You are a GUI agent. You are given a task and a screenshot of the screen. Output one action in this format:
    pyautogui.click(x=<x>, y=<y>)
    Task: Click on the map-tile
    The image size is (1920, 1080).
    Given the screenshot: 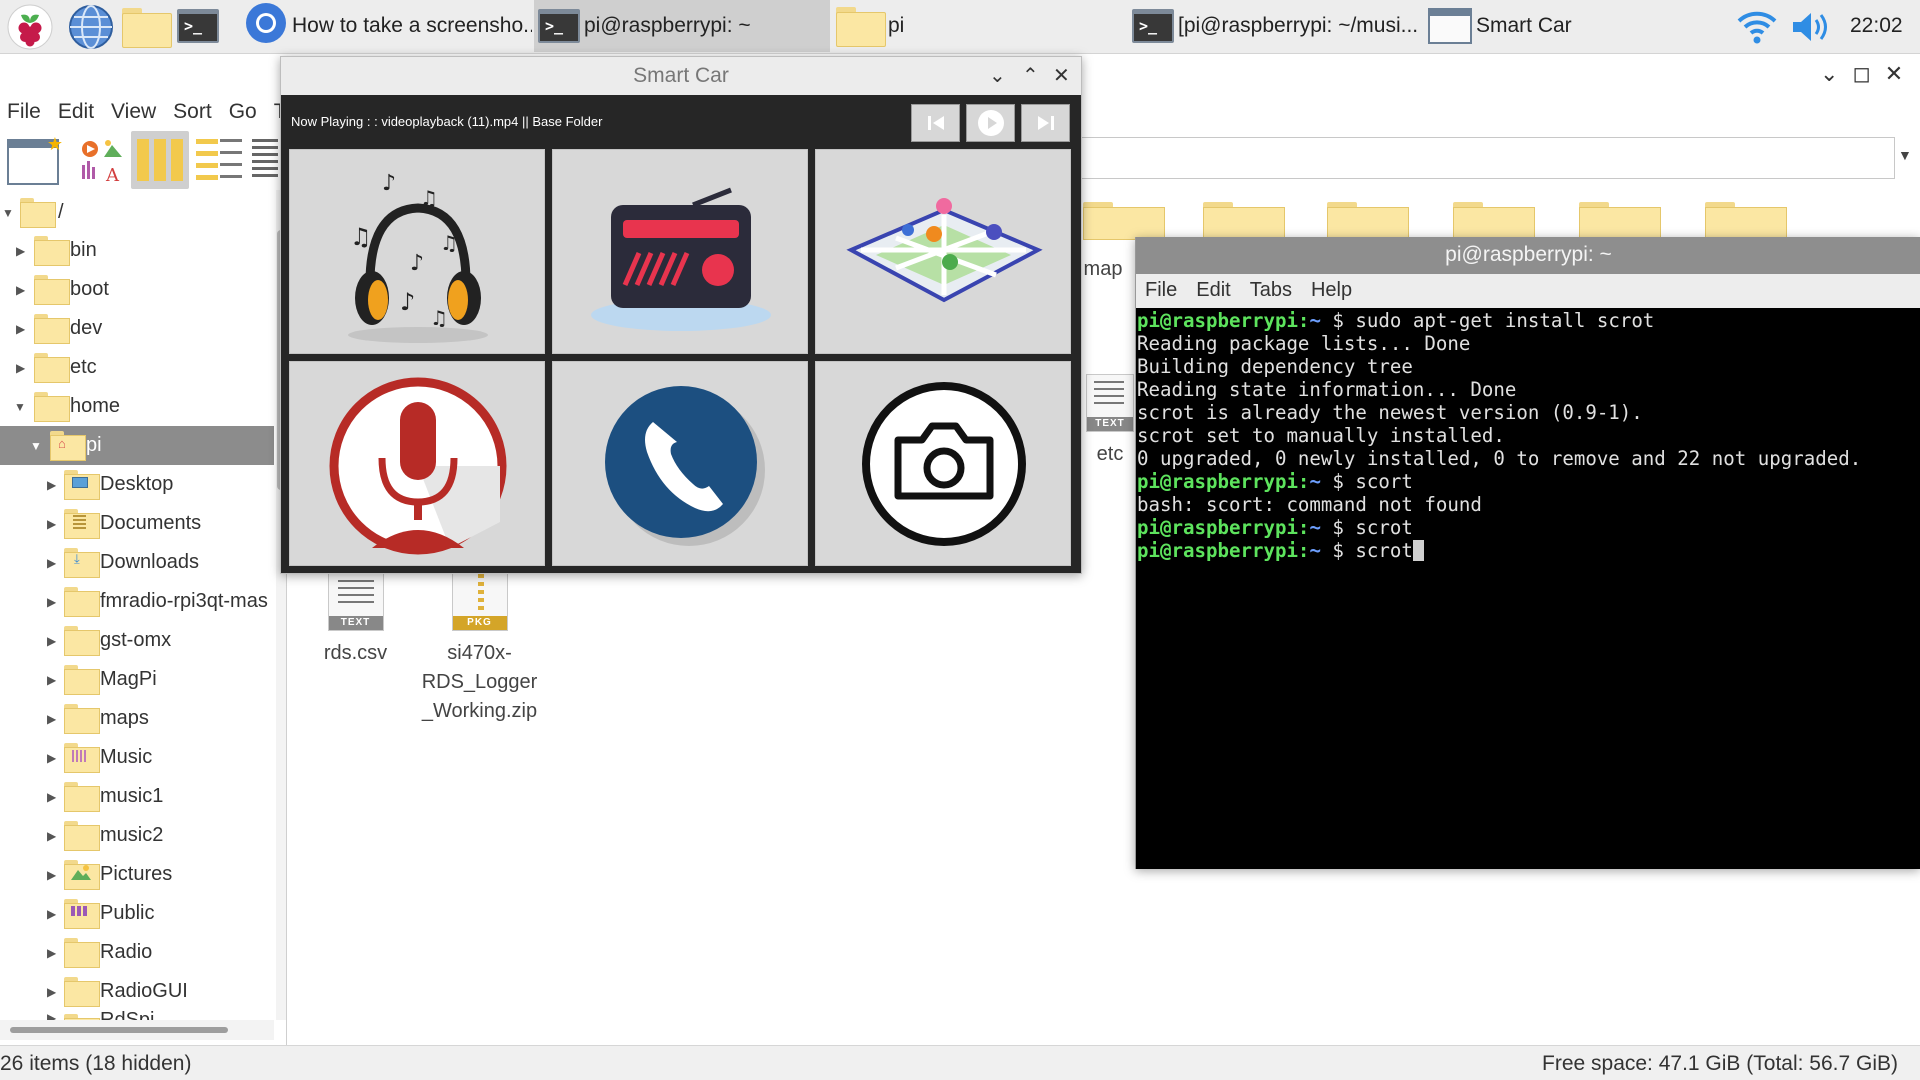 What is the action you would take?
    pyautogui.click(x=943, y=251)
    